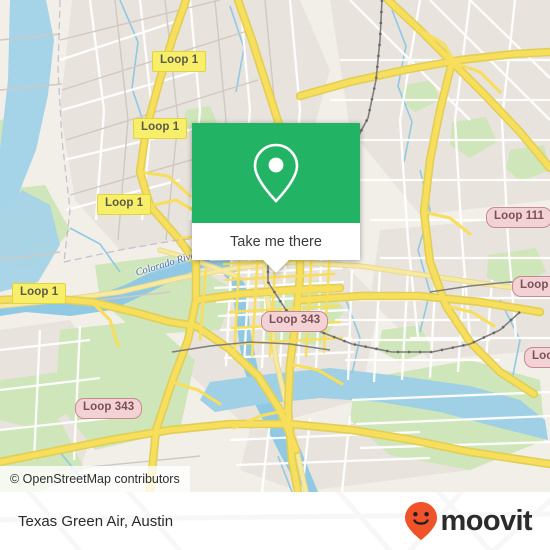  I want to click on moovit-logo: moovit, so click(468, 521).